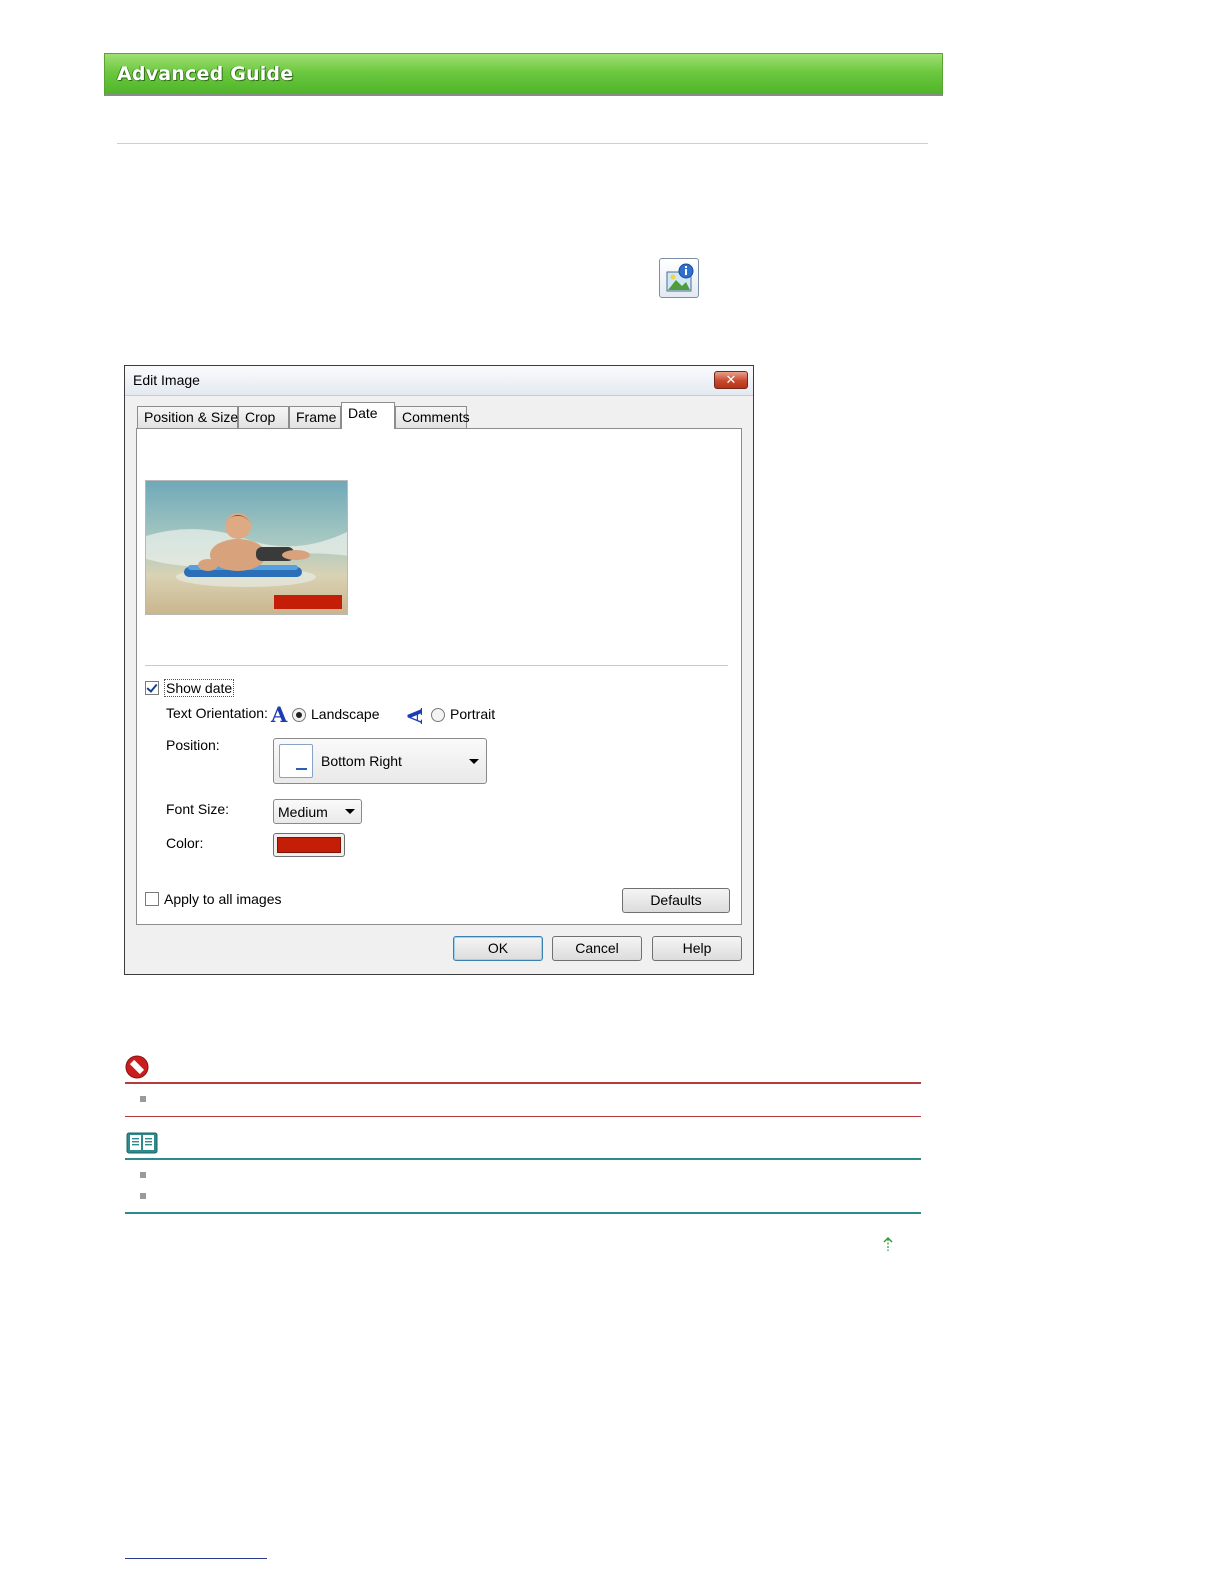  I want to click on show-date-checkbox, so click(152, 688).